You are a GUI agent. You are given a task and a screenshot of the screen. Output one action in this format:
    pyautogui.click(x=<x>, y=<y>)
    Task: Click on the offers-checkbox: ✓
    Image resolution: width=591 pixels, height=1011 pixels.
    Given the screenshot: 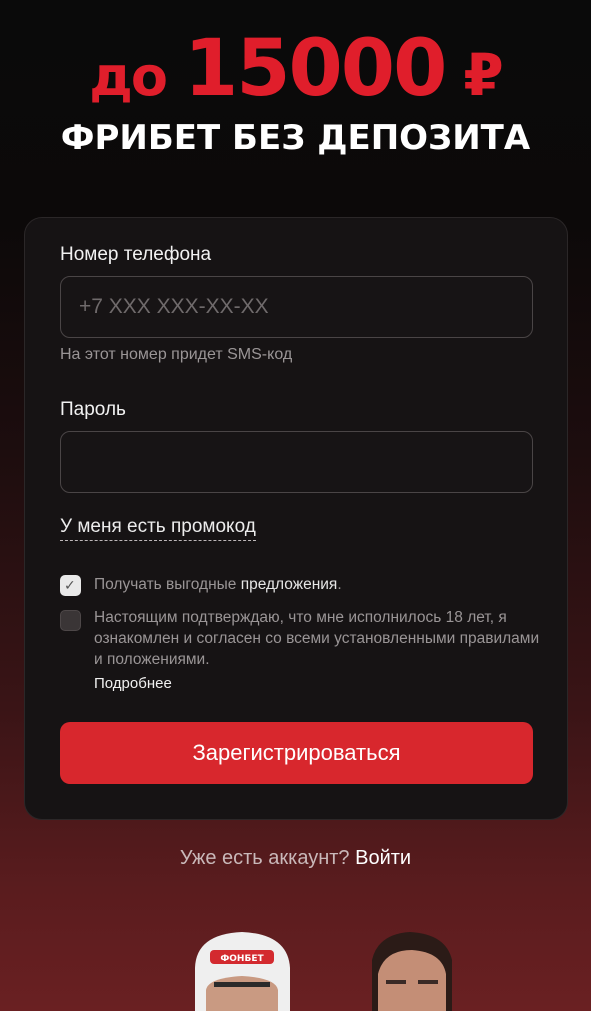 What is the action you would take?
    pyautogui.click(x=70, y=585)
    